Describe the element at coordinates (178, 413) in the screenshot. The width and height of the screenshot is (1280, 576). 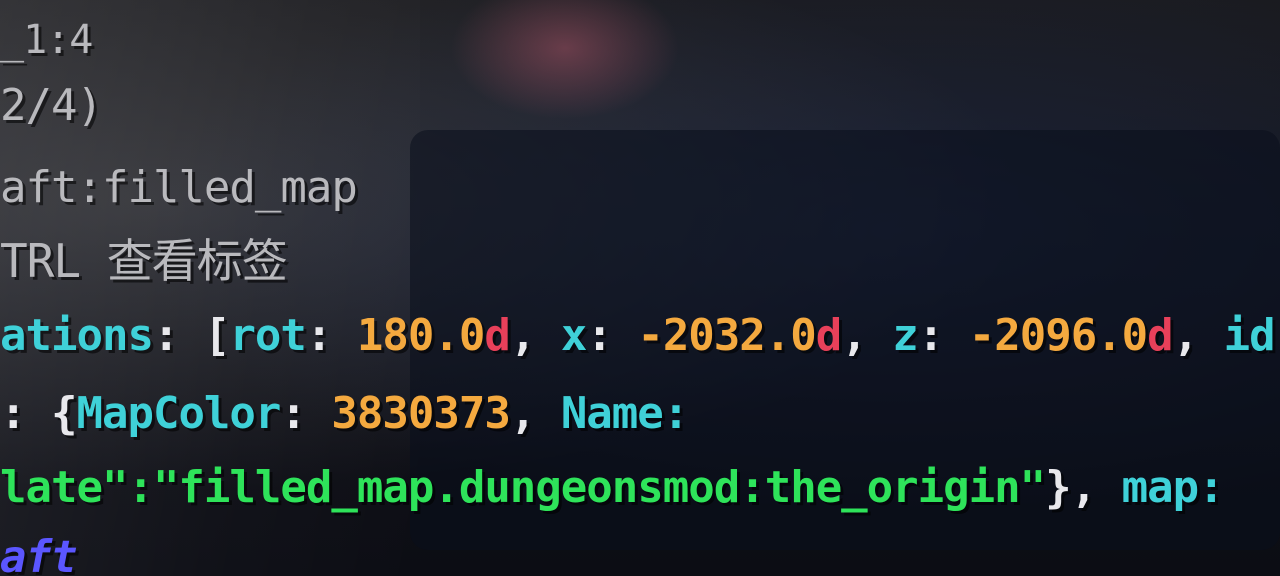
I see `nbt-key-mapcolor: MapColor` at that location.